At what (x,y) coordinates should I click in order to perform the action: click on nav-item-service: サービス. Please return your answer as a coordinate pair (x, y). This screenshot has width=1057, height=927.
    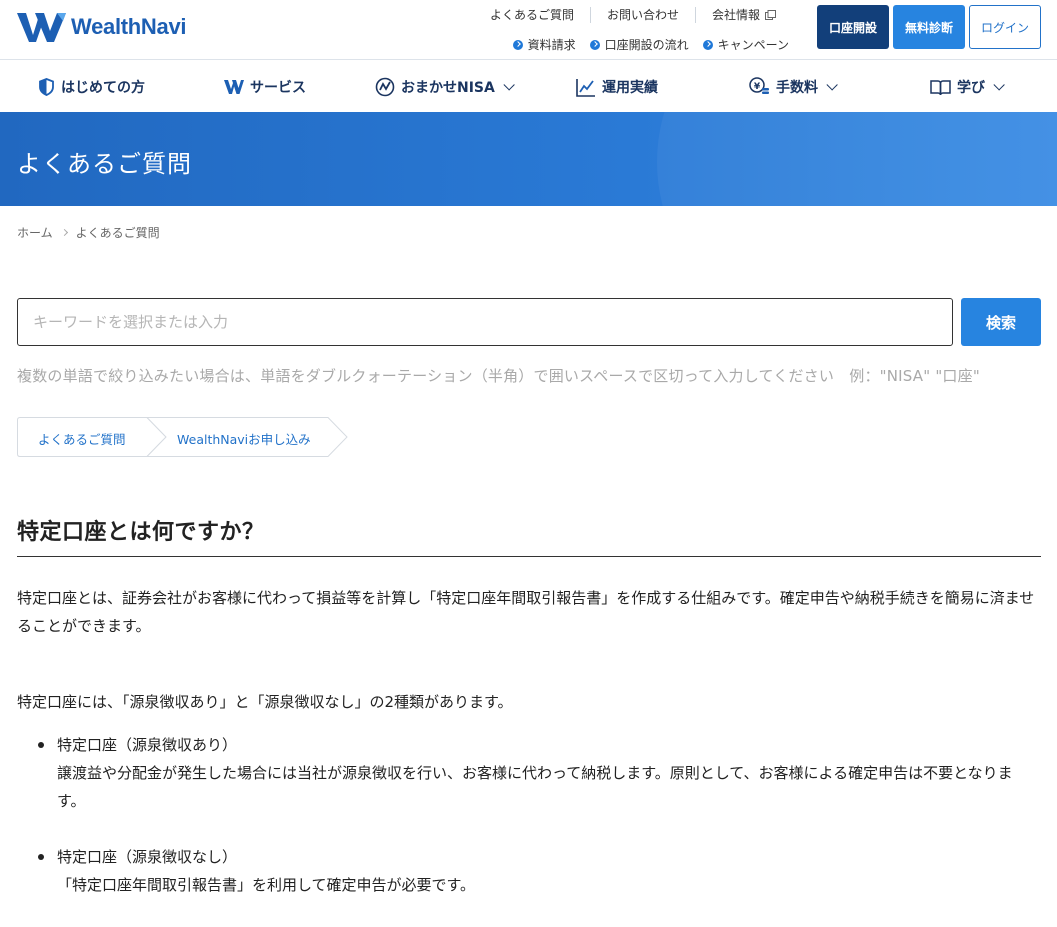
    Looking at the image, I should click on (265, 87).